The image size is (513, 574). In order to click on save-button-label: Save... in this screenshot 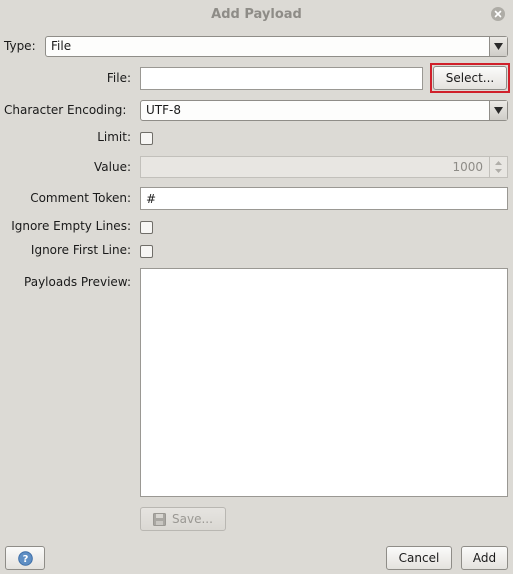, I will do `click(192, 519)`.